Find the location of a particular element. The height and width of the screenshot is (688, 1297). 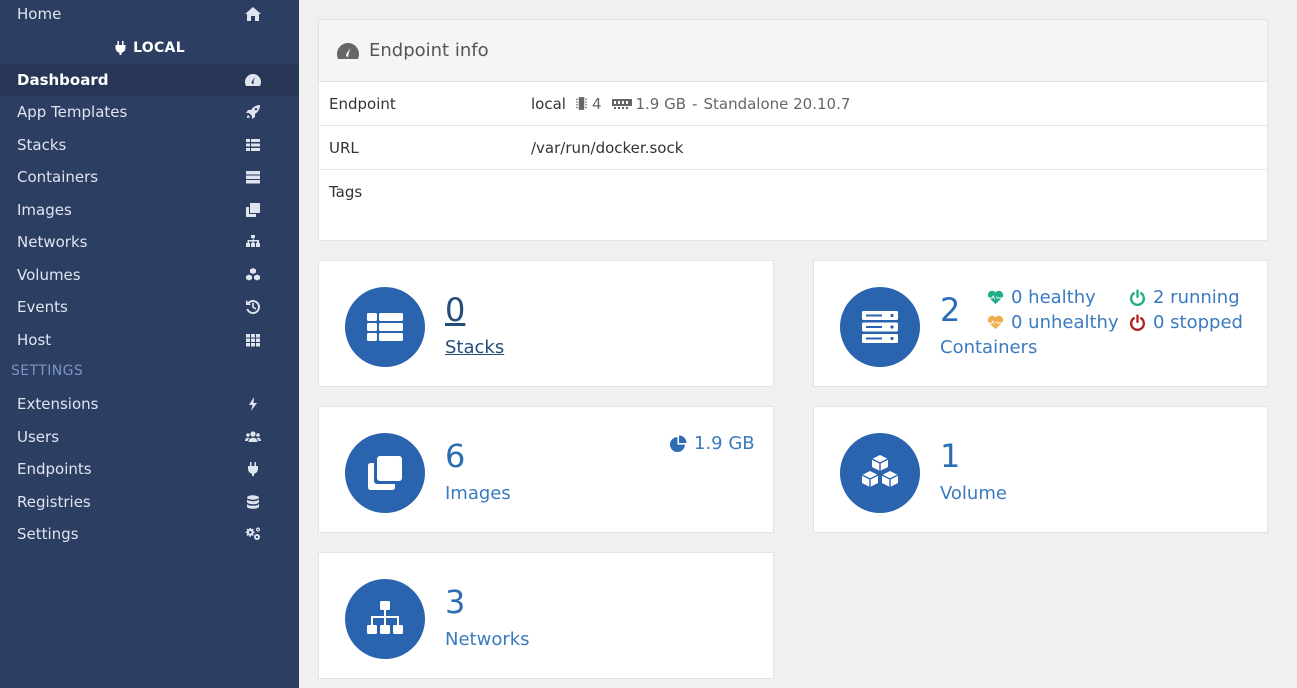

stacks-label: Stacks is located at coordinates (474, 347).